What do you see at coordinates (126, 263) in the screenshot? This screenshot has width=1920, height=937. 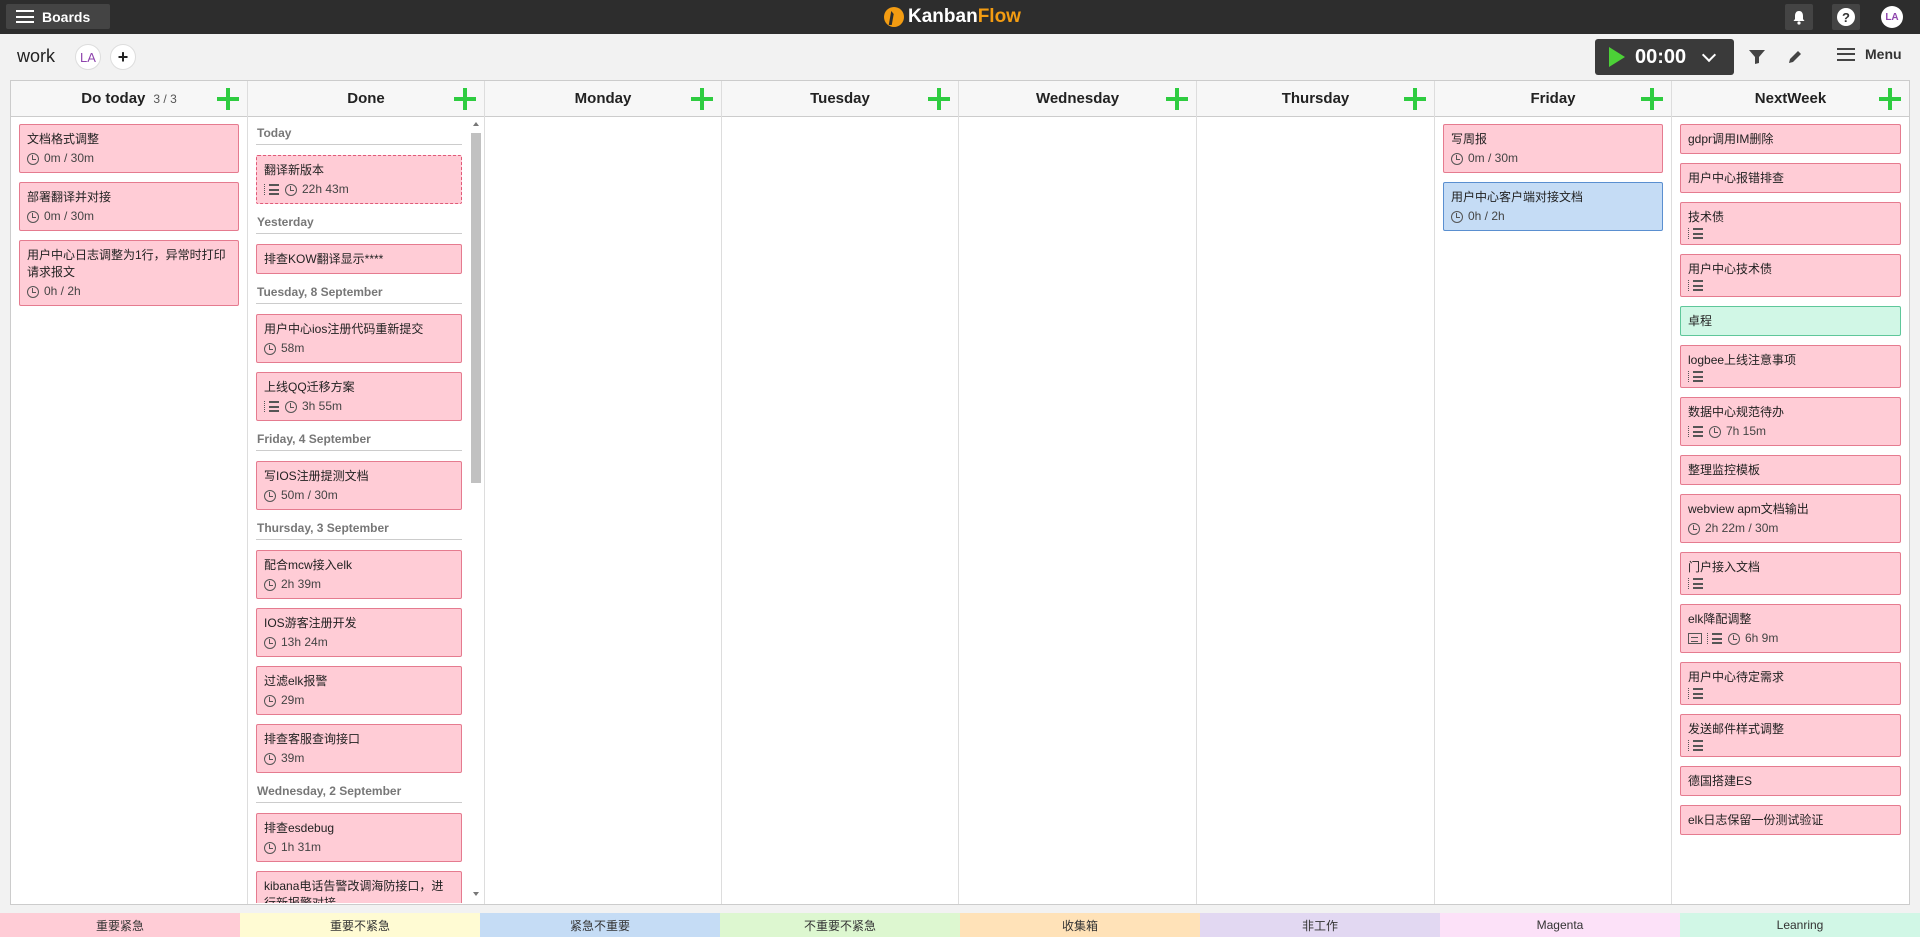 I see `task-title: 用户中心日志调整为1行，异常时打印请求报文` at bounding box center [126, 263].